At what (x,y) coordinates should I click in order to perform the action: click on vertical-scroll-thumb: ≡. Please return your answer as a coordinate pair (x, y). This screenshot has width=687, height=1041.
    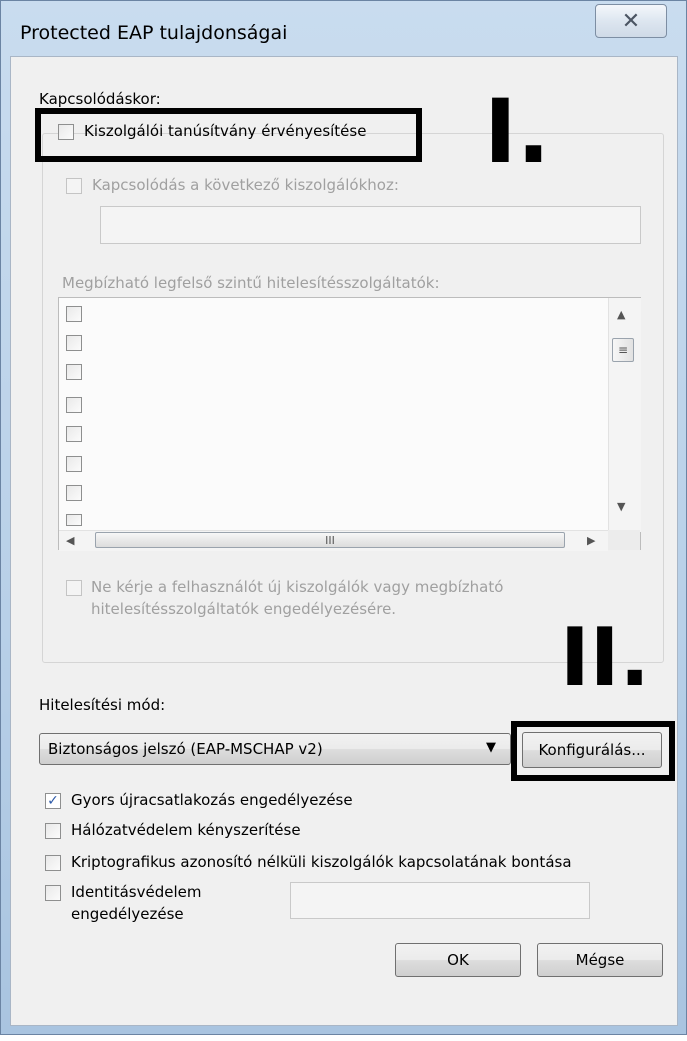
    Looking at the image, I should click on (623, 350).